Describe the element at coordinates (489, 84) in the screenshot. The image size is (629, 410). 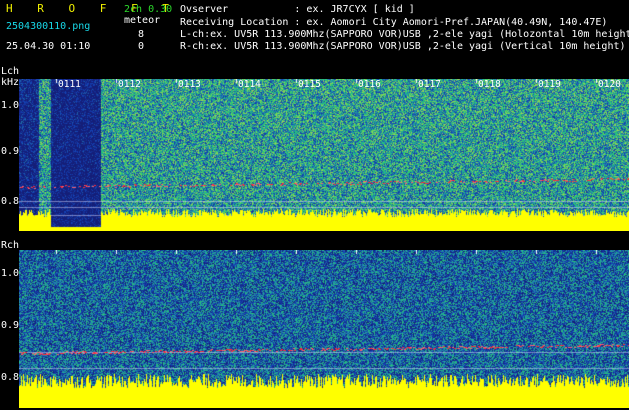
I see `time-tick-0118: 0118` at that location.